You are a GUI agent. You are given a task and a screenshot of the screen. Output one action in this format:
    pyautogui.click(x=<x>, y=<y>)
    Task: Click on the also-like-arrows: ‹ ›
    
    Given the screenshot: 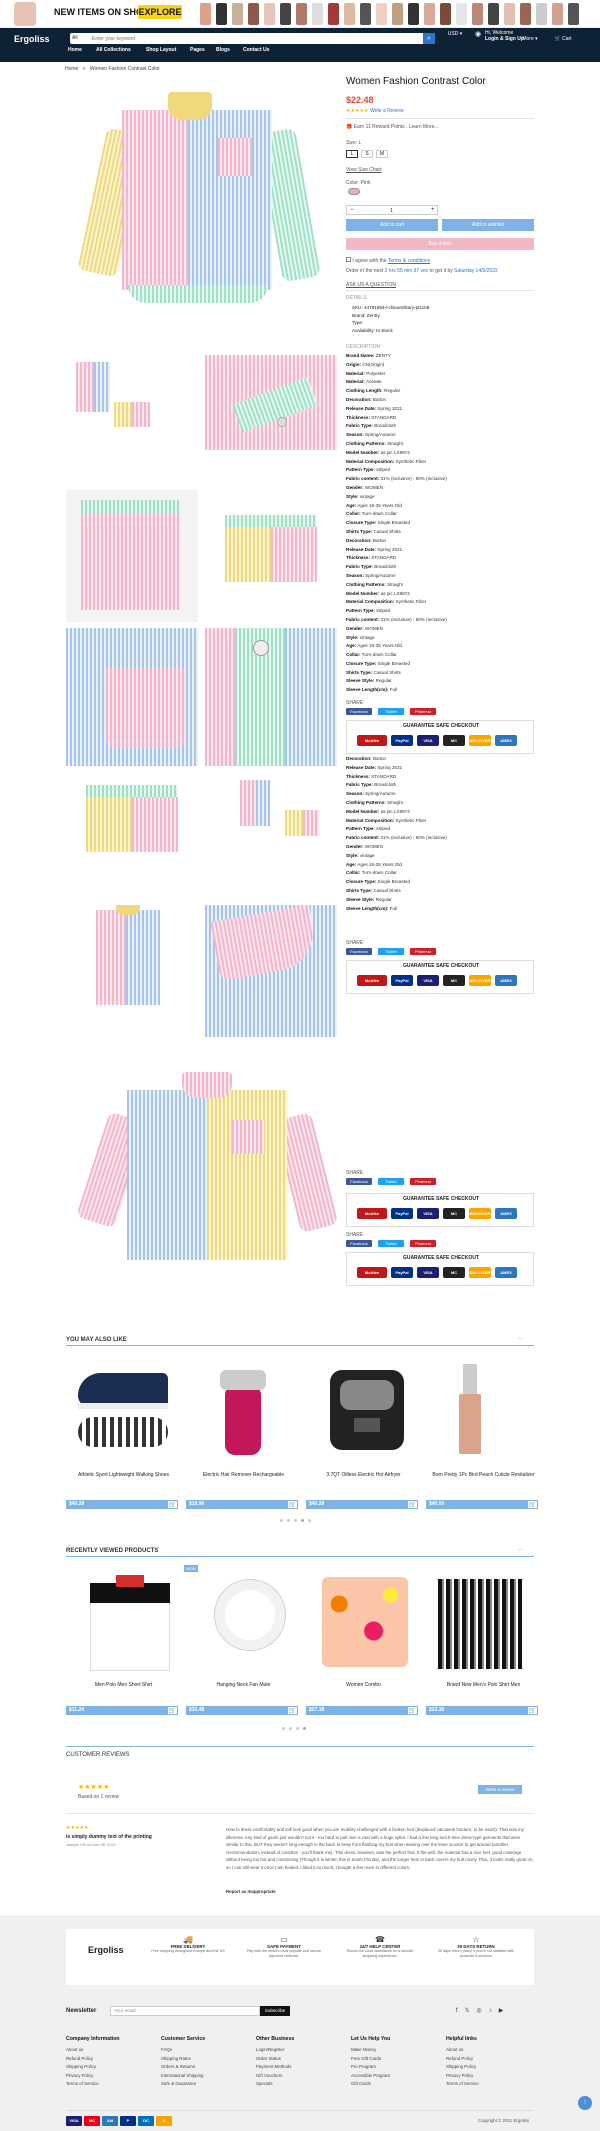 What is the action you would take?
    pyautogui.click(x=520, y=1339)
    